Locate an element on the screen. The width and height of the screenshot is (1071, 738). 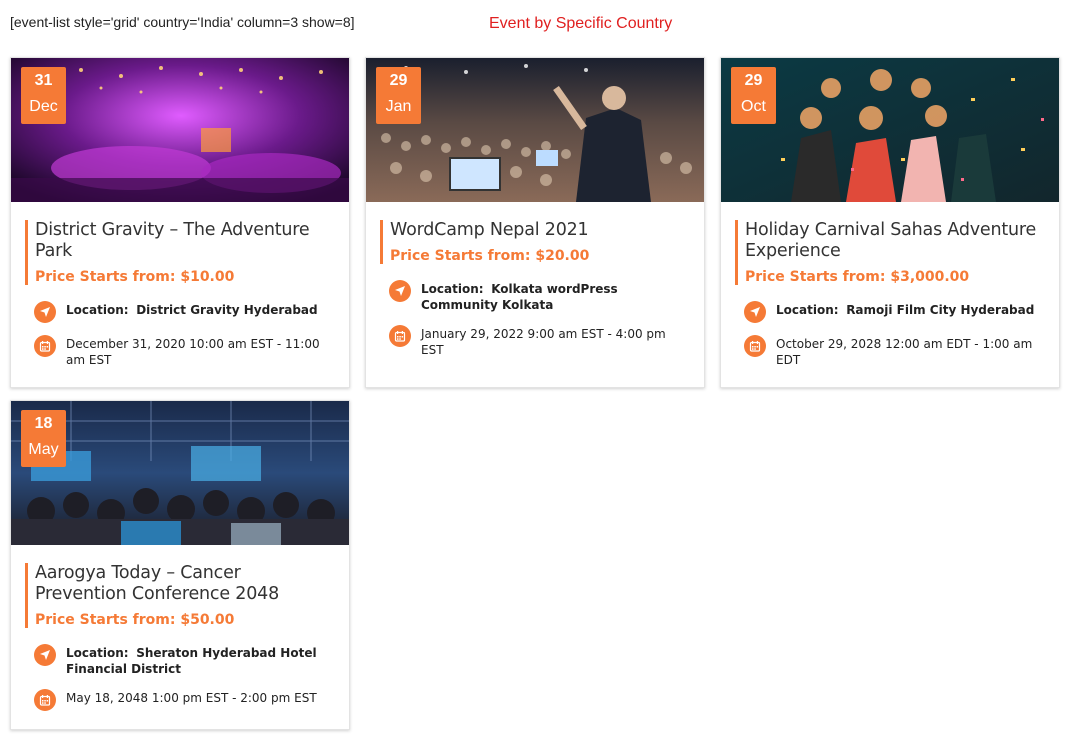
event-image: 18 May is located at coordinates (180, 473).